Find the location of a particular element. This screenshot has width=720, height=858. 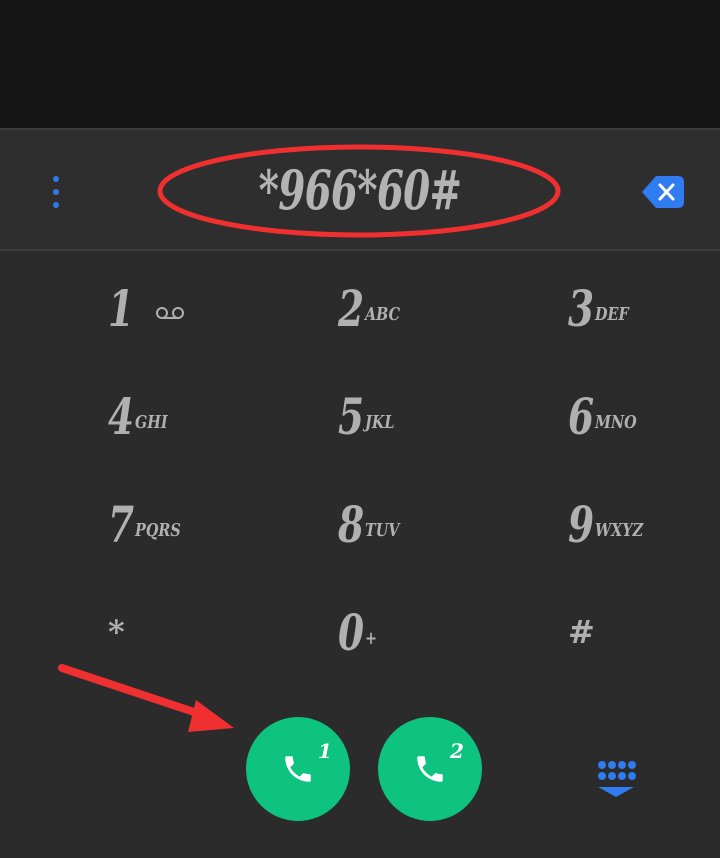

key-letters: JKL is located at coordinates (379, 422).